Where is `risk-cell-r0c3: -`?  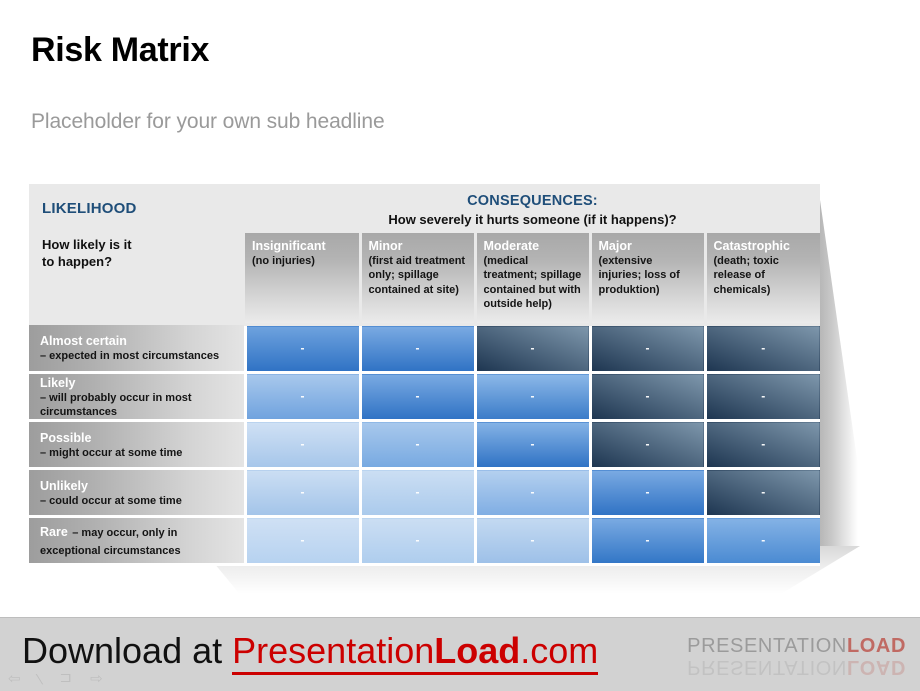
risk-cell-r0c3: - is located at coordinates (646, 349).